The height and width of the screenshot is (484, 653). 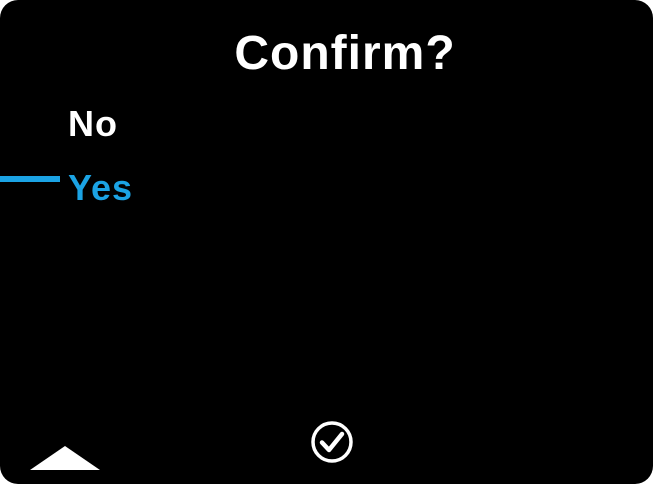 I want to click on up-arrow-icon, so click(x=65, y=458).